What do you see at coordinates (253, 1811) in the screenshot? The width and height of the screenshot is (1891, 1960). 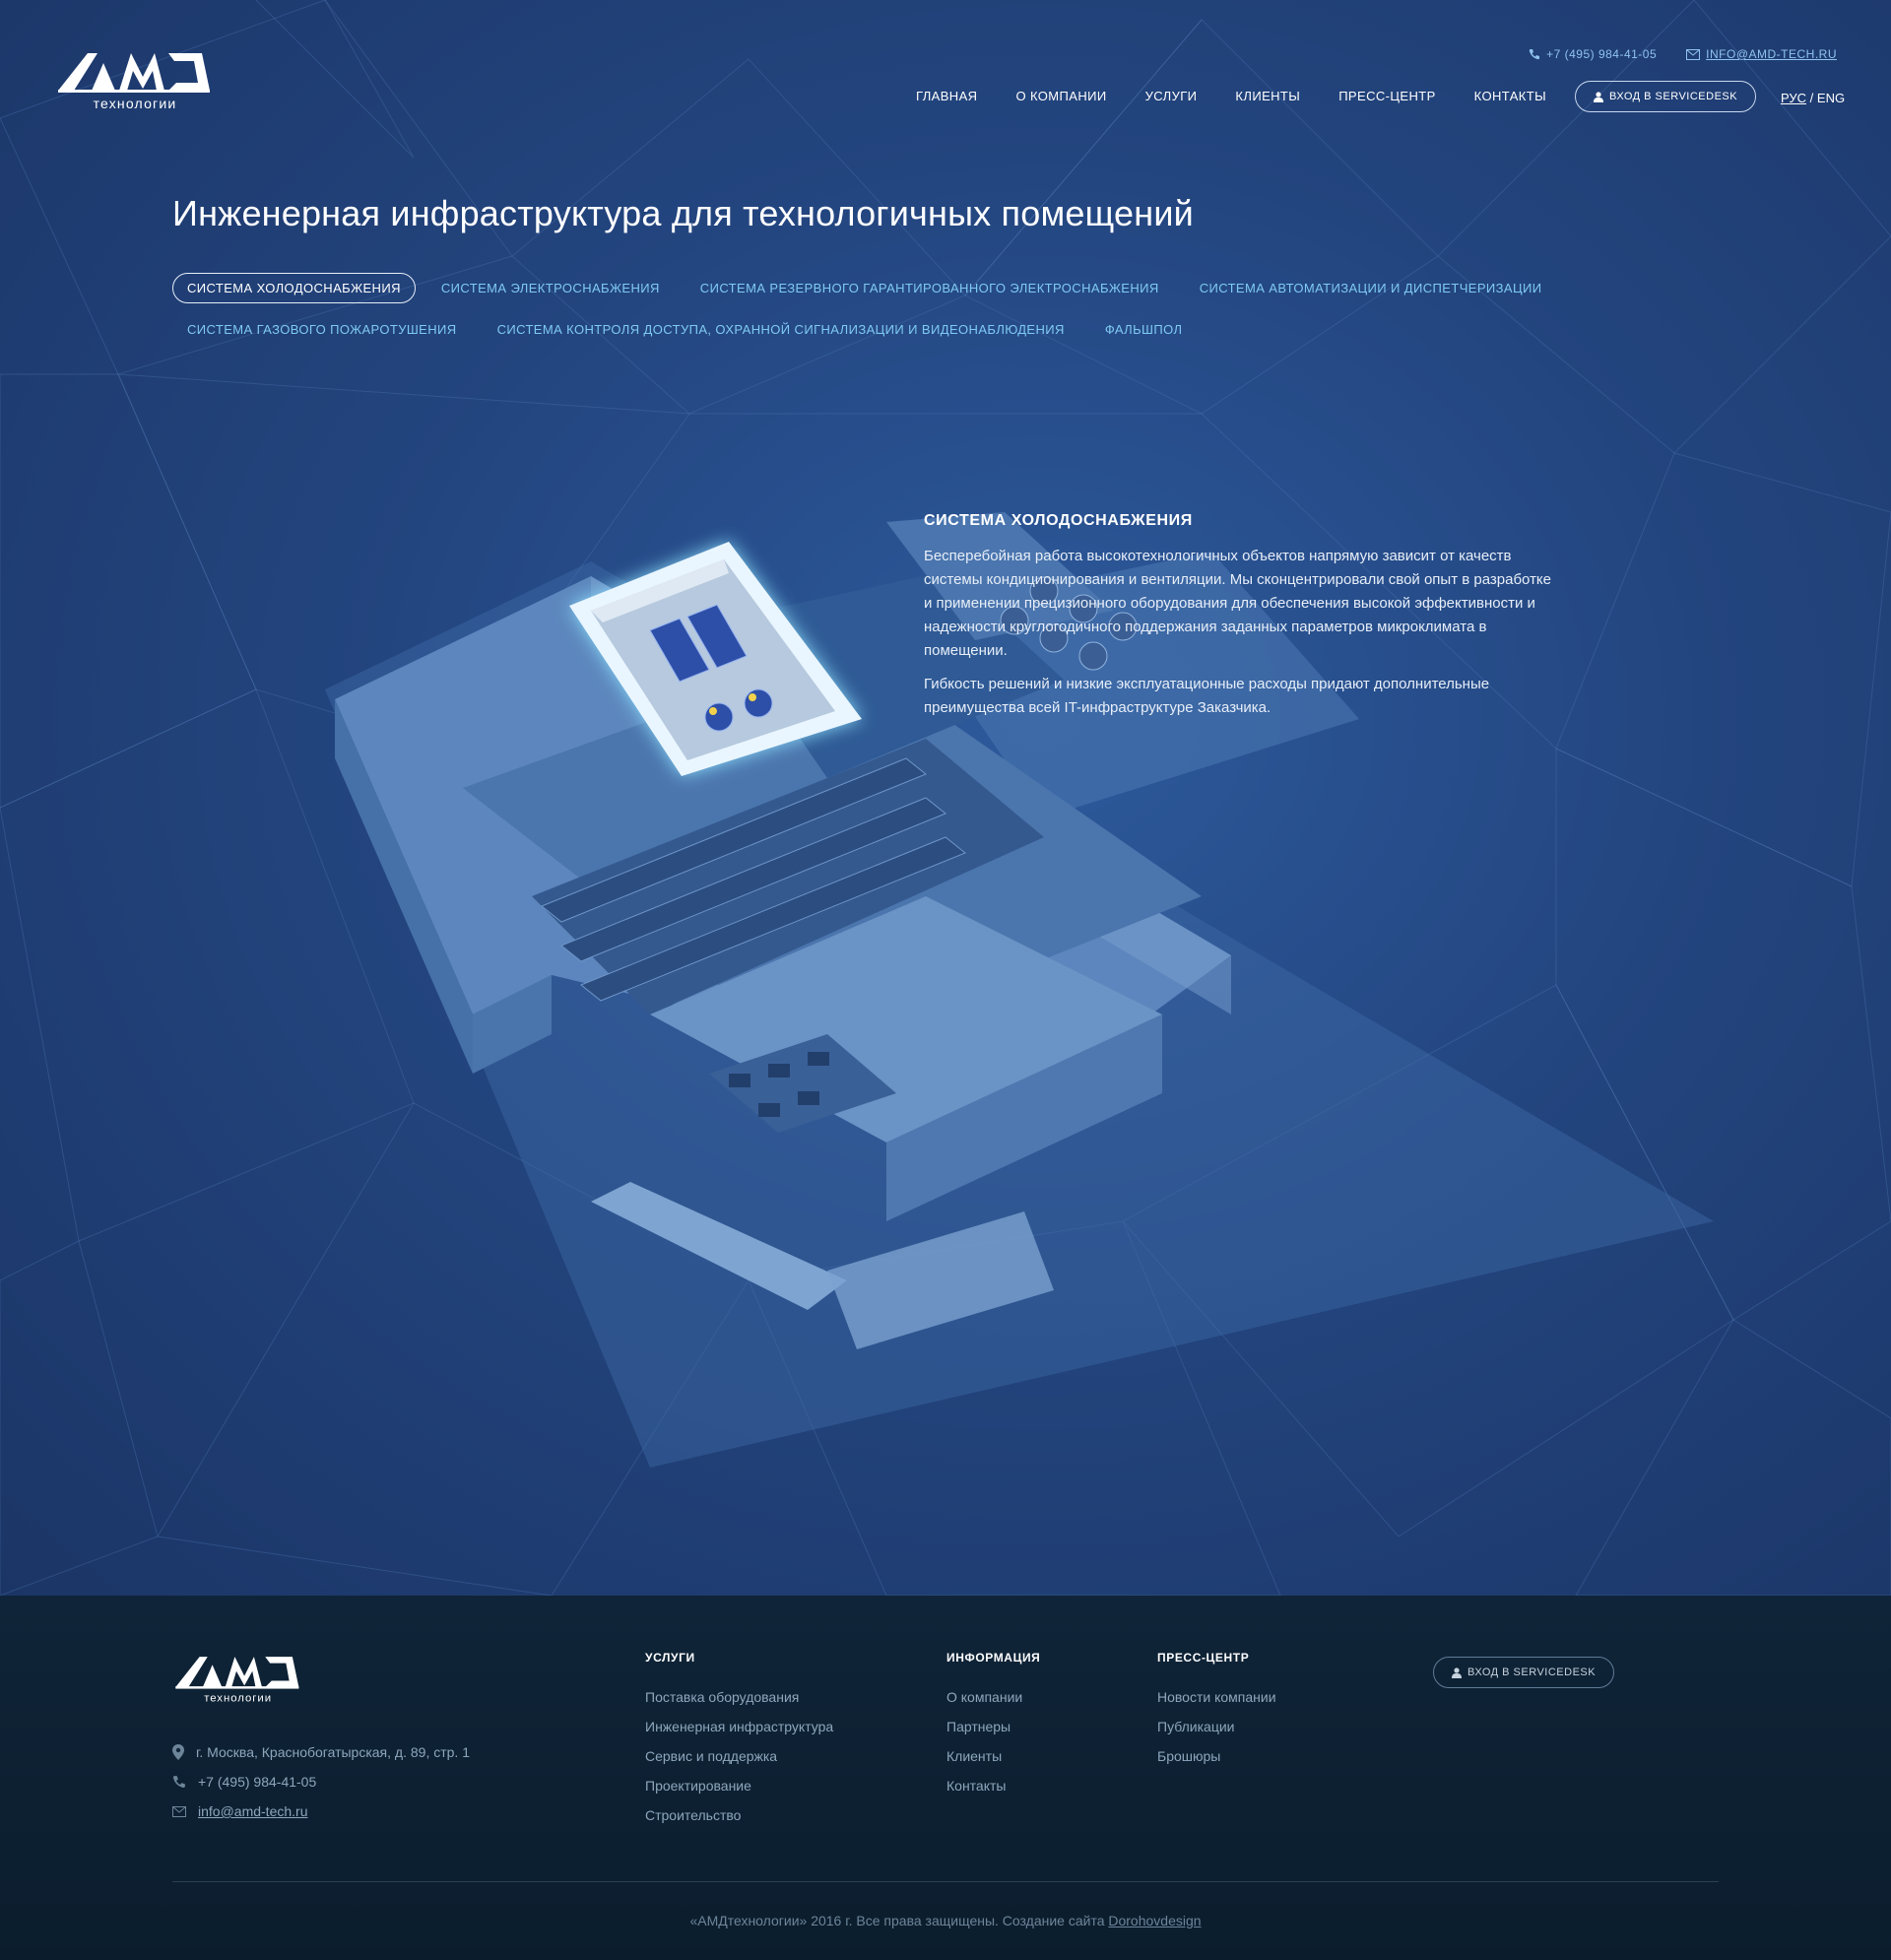 I see `footer-email-text: info@amd-tech.ru` at bounding box center [253, 1811].